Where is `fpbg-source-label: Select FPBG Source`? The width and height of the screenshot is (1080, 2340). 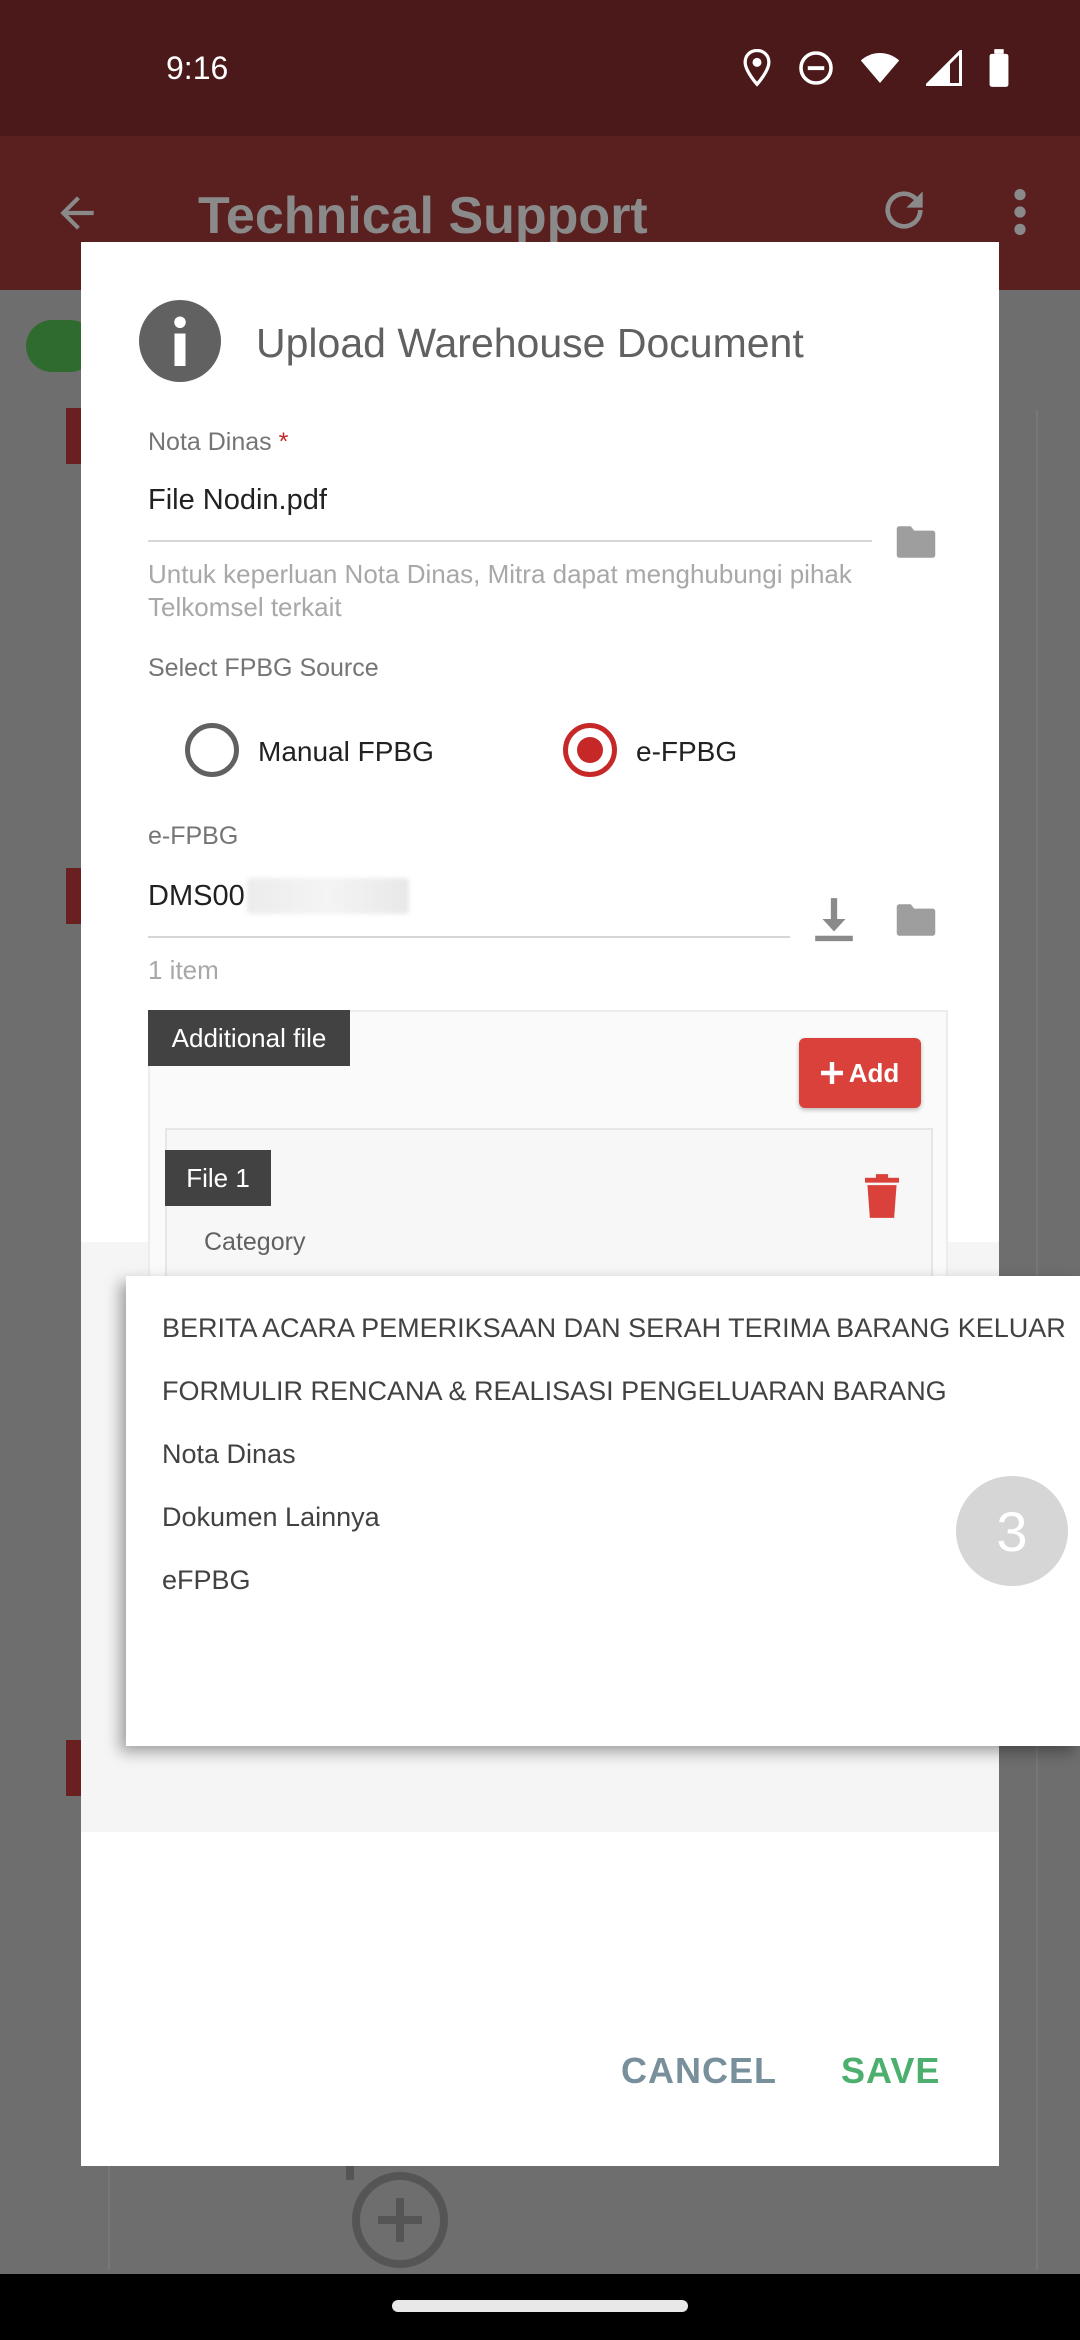 fpbg-source-label: Select FPBG Source is located at coordinates (263, 668).